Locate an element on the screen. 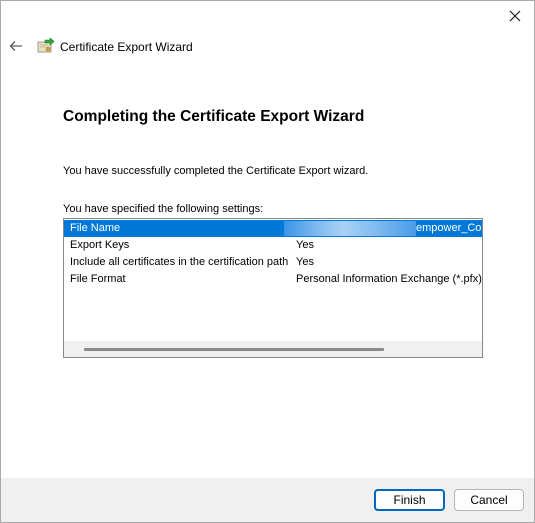  close-button is located at coordinates (515, 16).